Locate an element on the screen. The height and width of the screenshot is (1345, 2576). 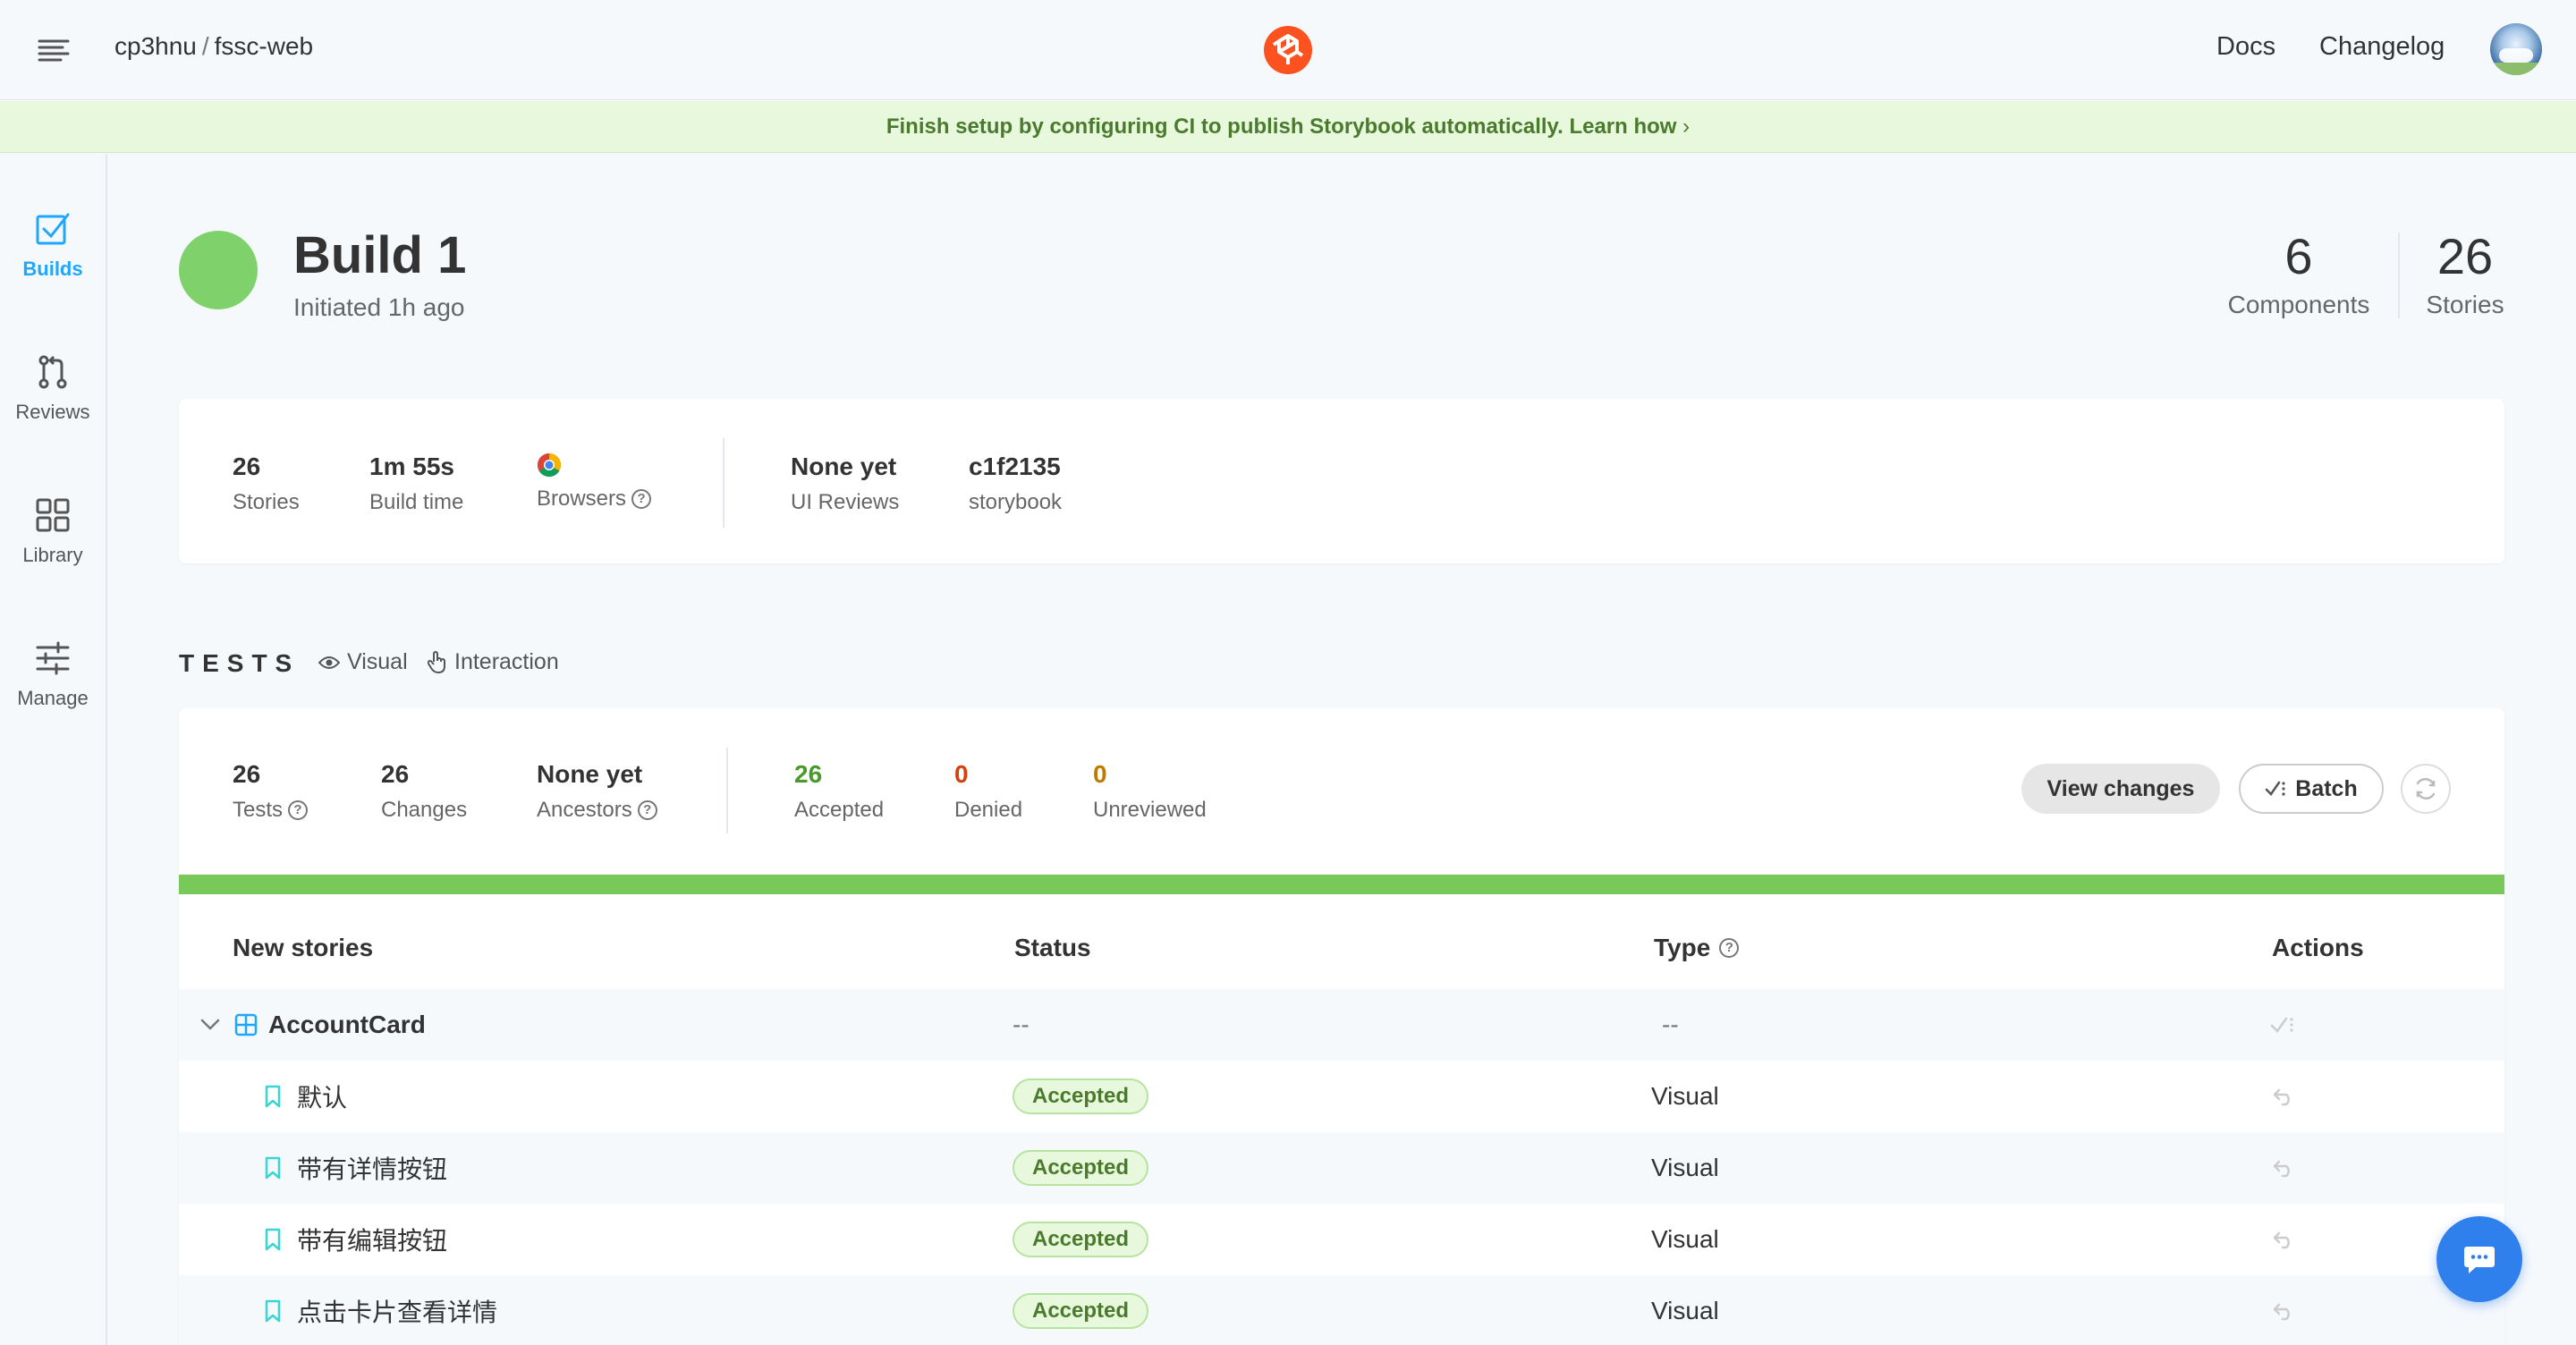
summary-ui-reviews: None yet UI Reviews is located at coordinates (845, 484).